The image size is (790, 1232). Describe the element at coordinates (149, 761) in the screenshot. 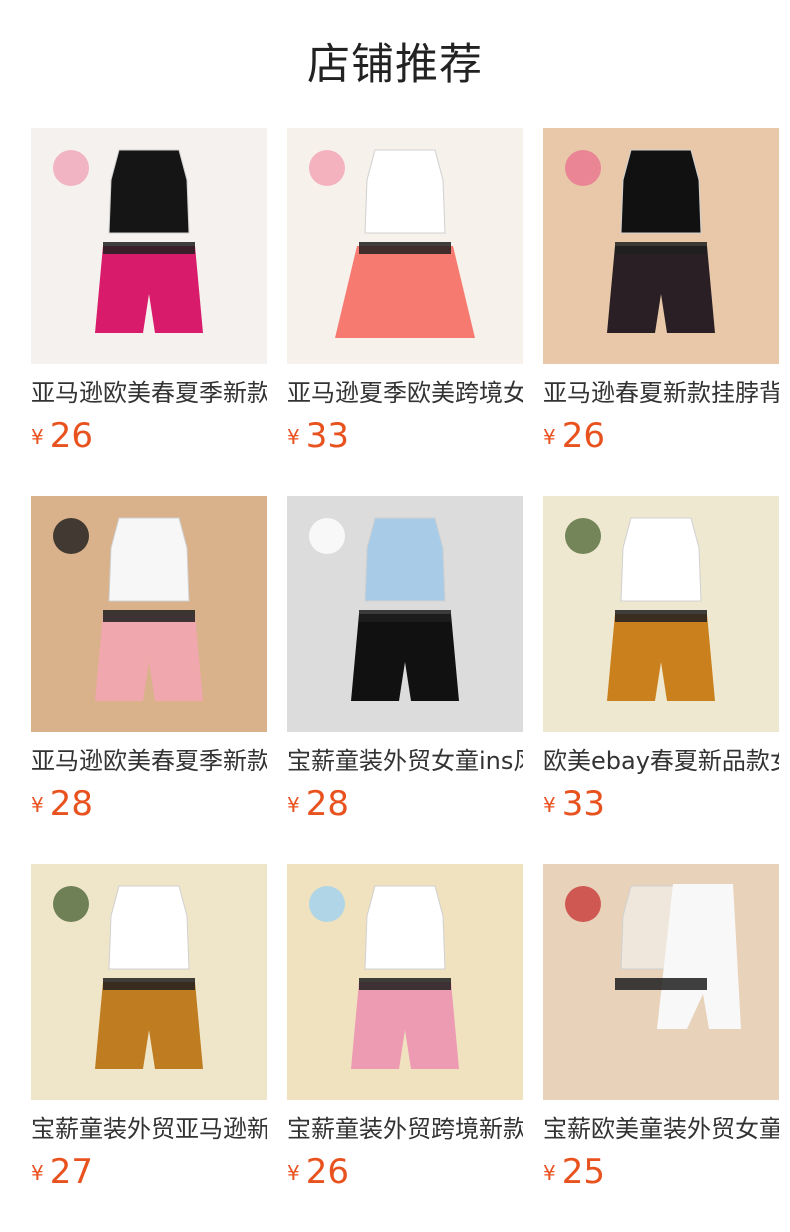

I see `product-name: 亚马逊欧美春夏季新款女童` at that location.